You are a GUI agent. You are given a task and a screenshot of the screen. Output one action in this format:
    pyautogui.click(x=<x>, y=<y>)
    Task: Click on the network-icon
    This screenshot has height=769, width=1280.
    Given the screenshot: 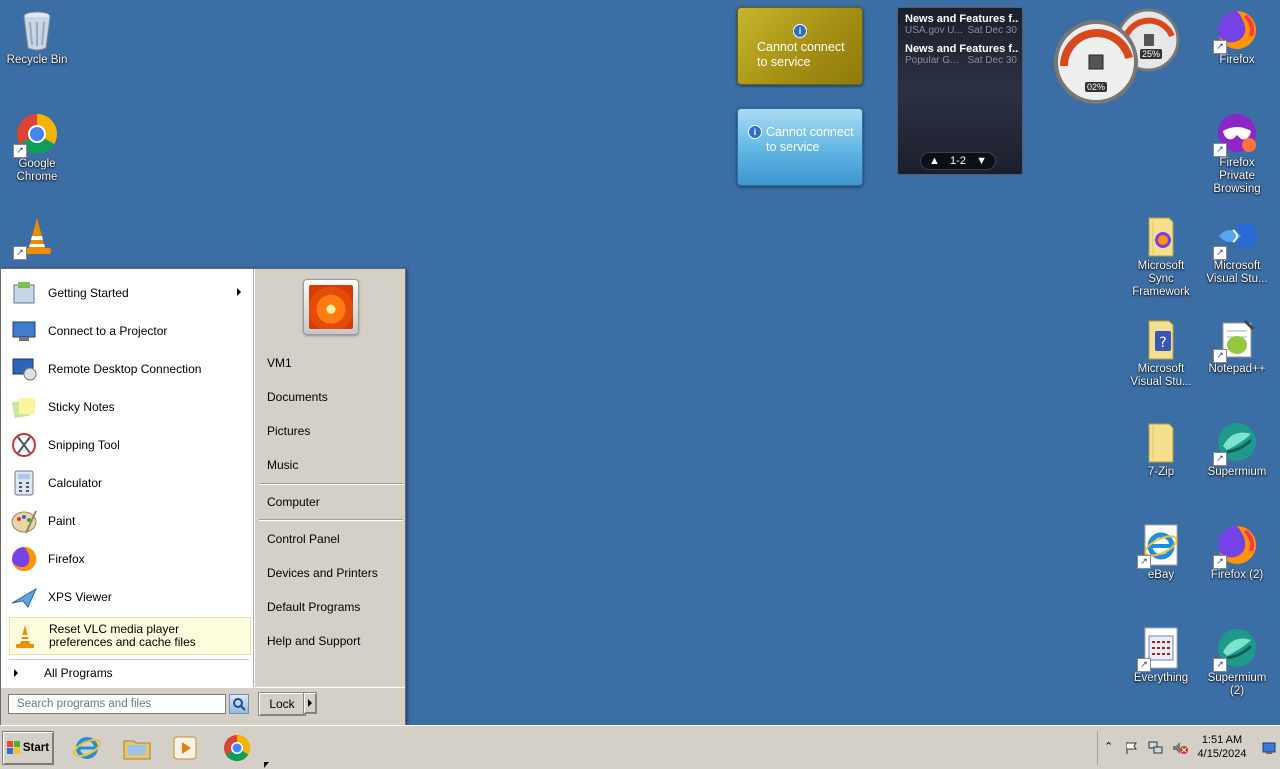 What is the action you would take?
    pyautogui.click(x=1155, y=748)
    